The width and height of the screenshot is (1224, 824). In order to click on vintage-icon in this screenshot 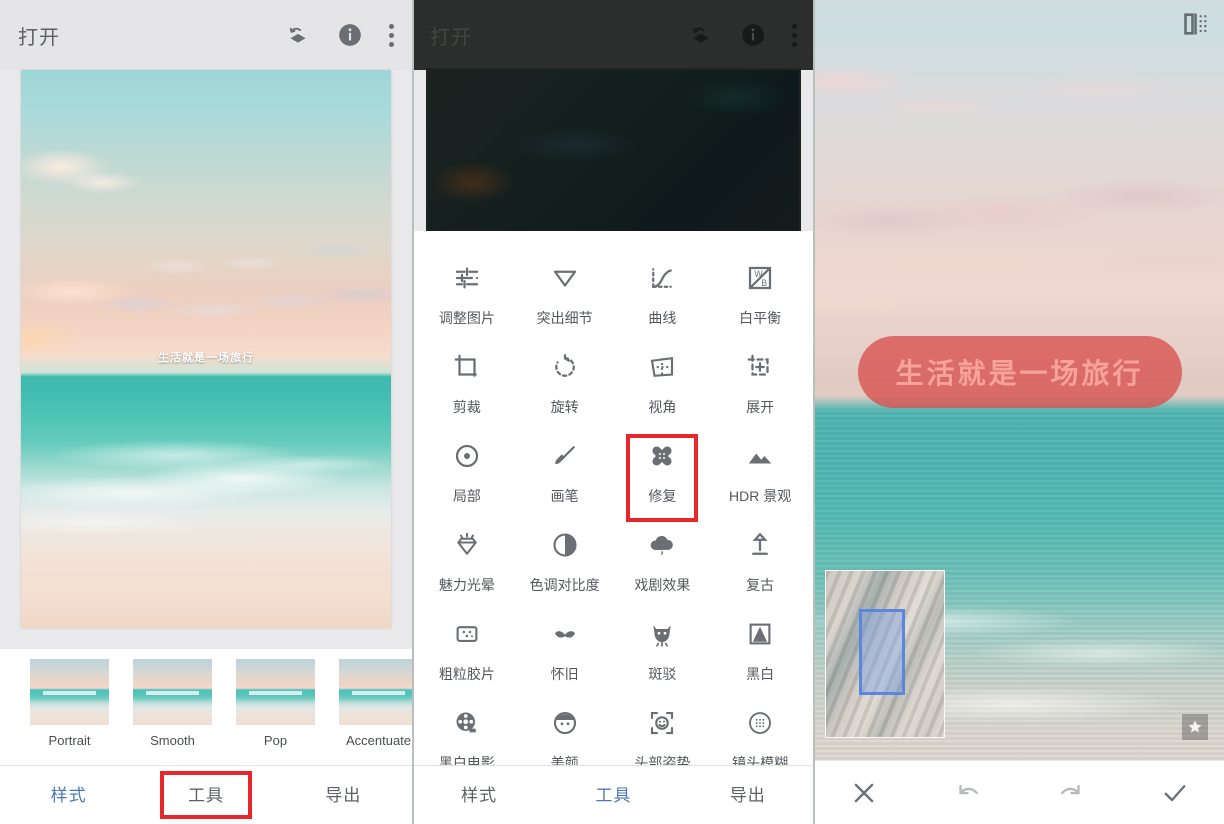, I will do `click(760, 545)`.